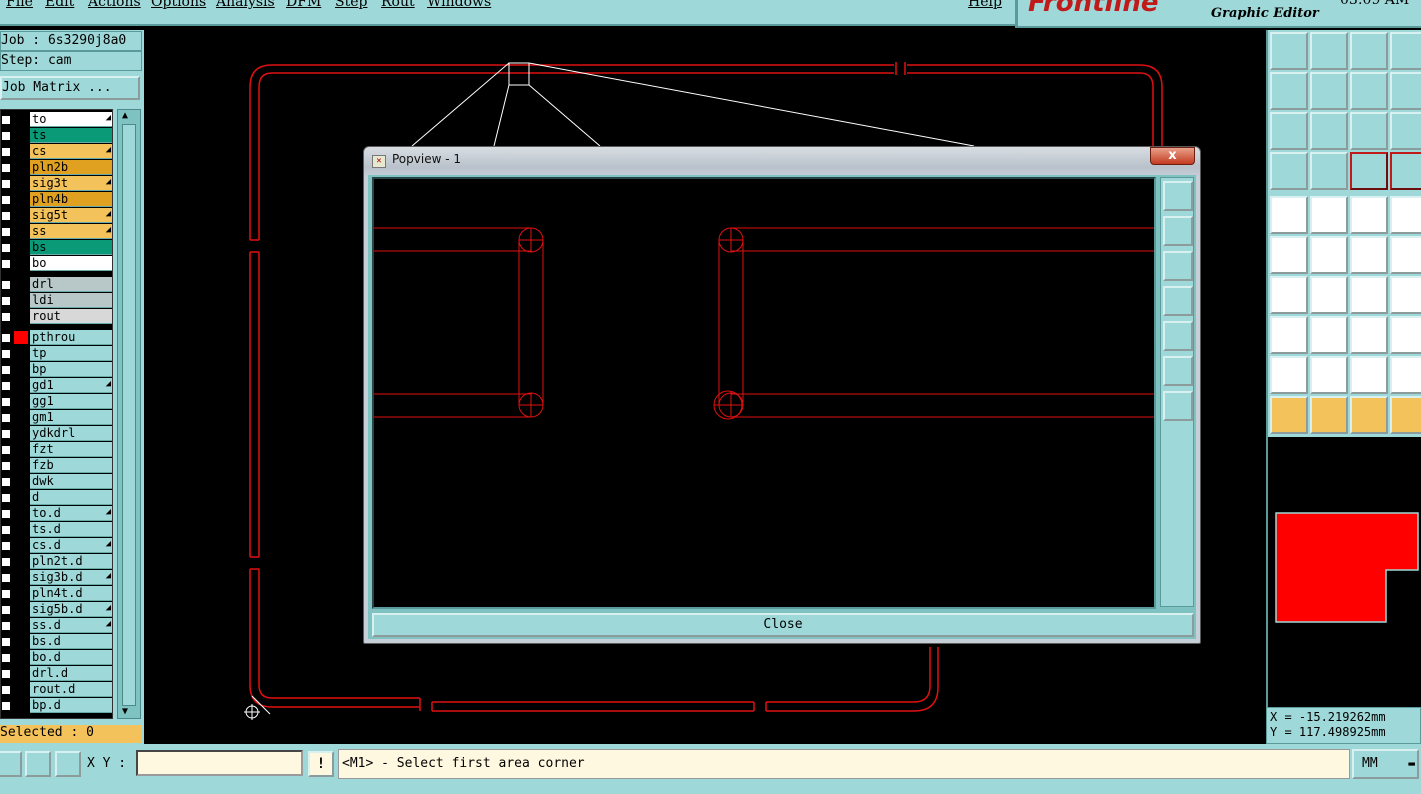 The height and width of the screenshot is (794, 1421). I want to click on layer-row: fzt, so click(56, 449).